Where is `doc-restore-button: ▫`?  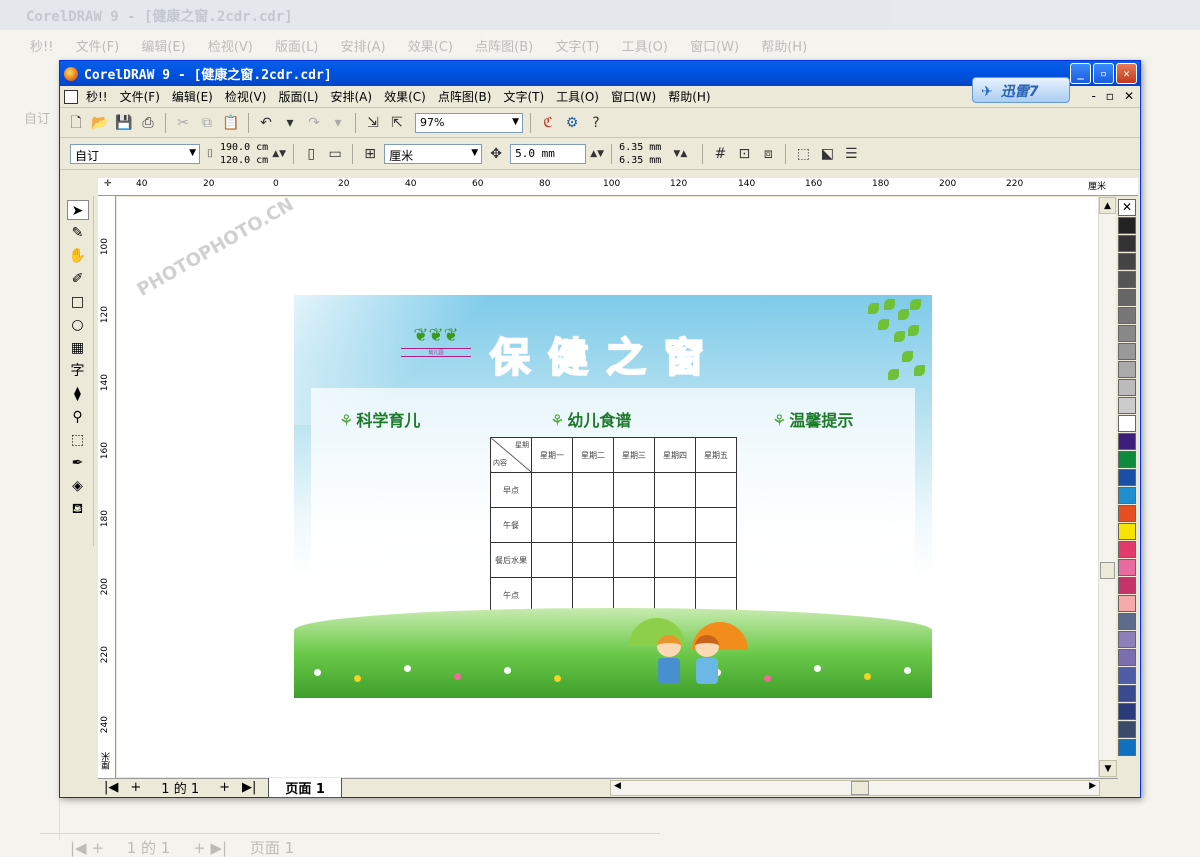 doc-restore-button: ▫ is located at coordinates (1110, 96).